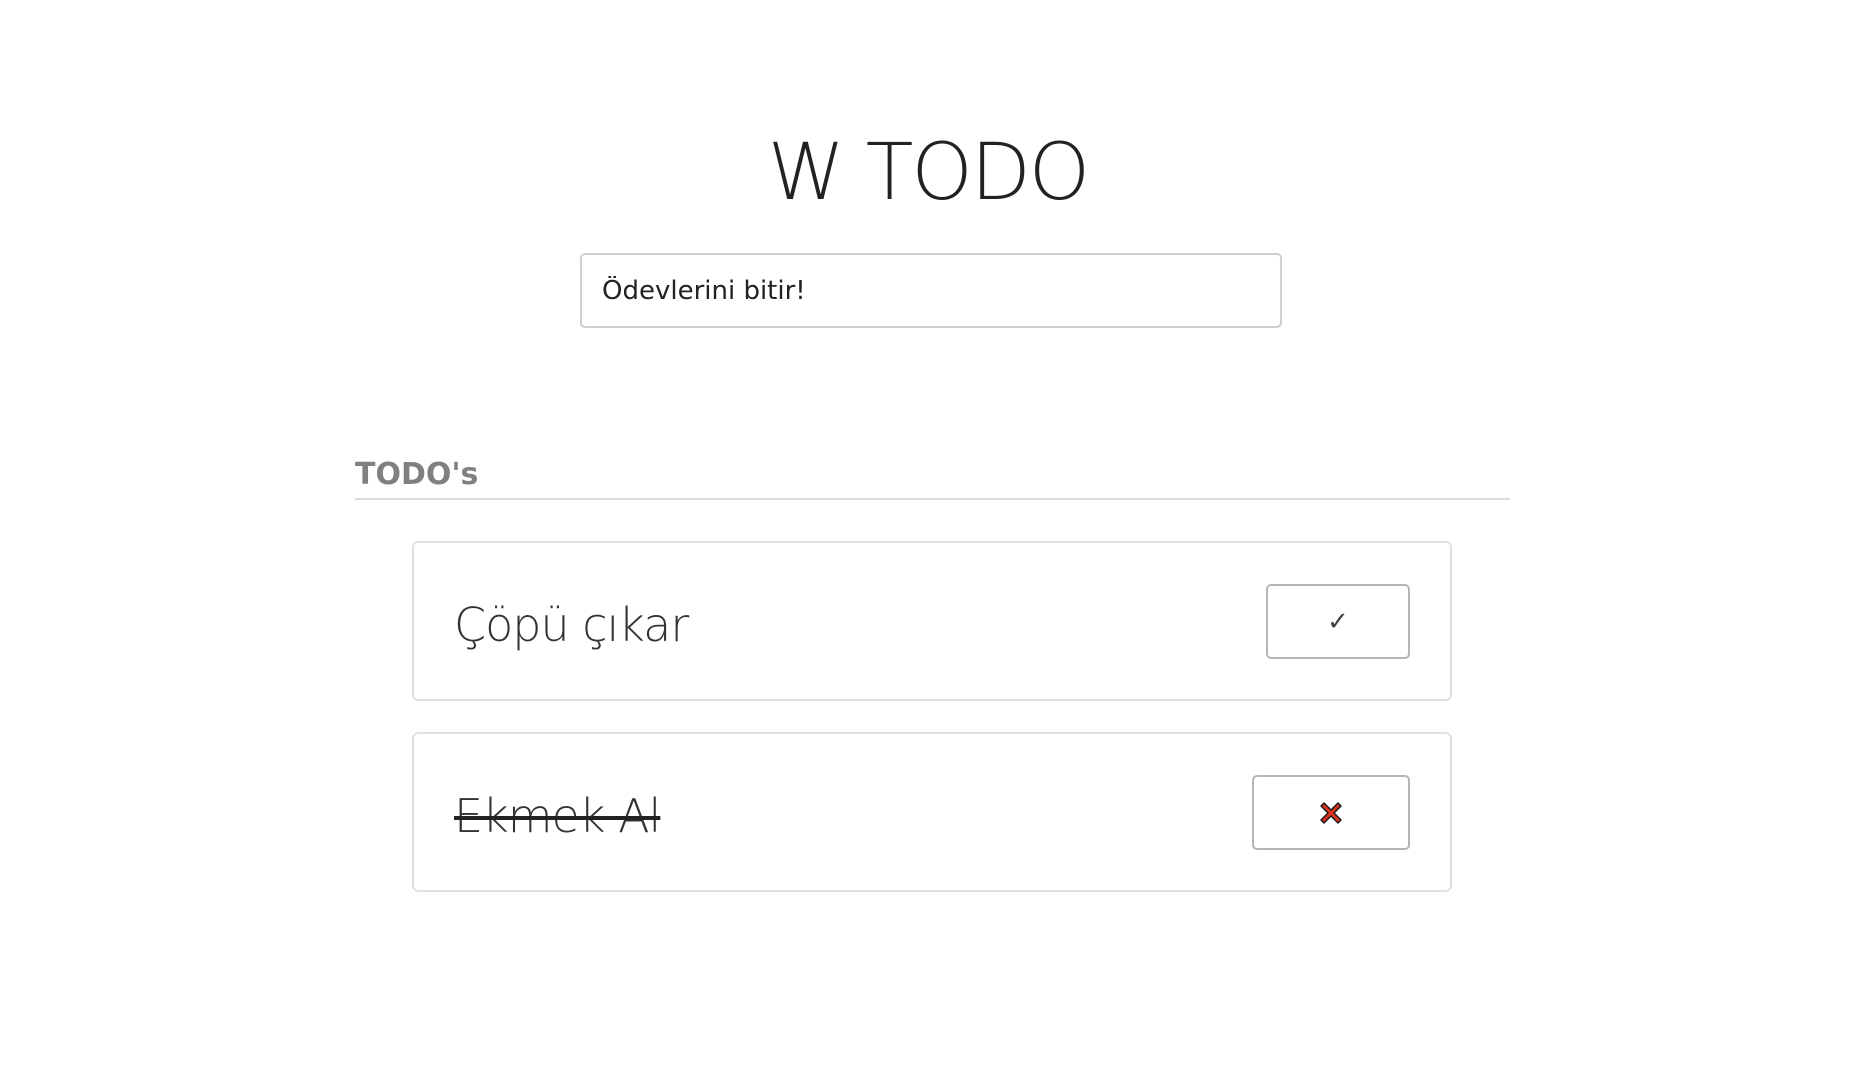  Describe the element at coordinates (417, 474) in the screenshot. I see `todos-section-title: TODO's` at that location.